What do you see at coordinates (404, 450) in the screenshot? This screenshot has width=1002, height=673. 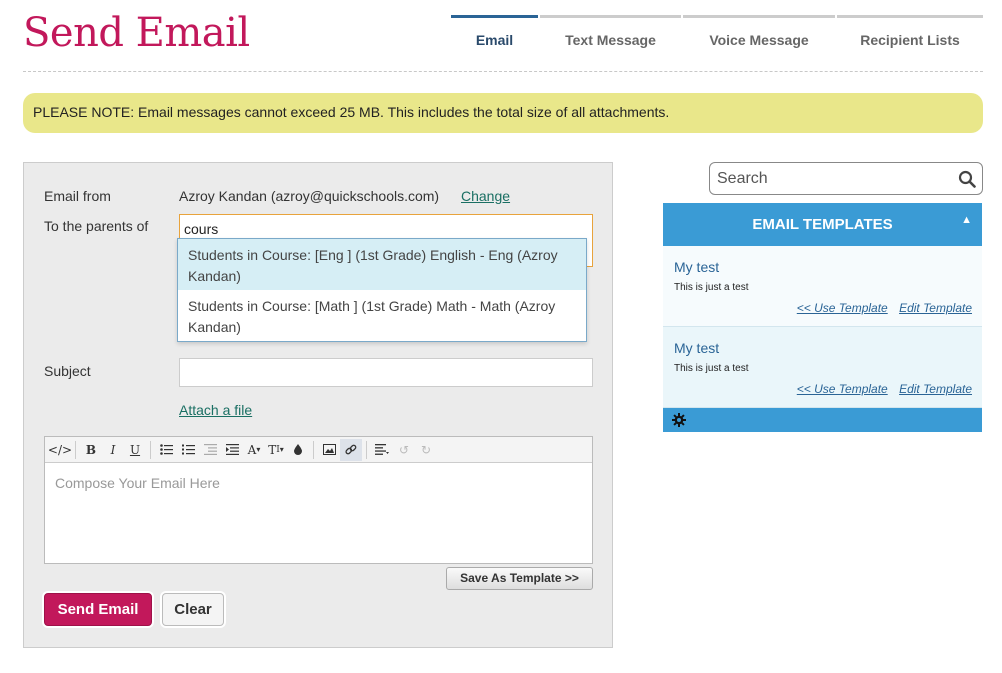 I see `undo-icon: ↺` at bounding box center [404, 450].